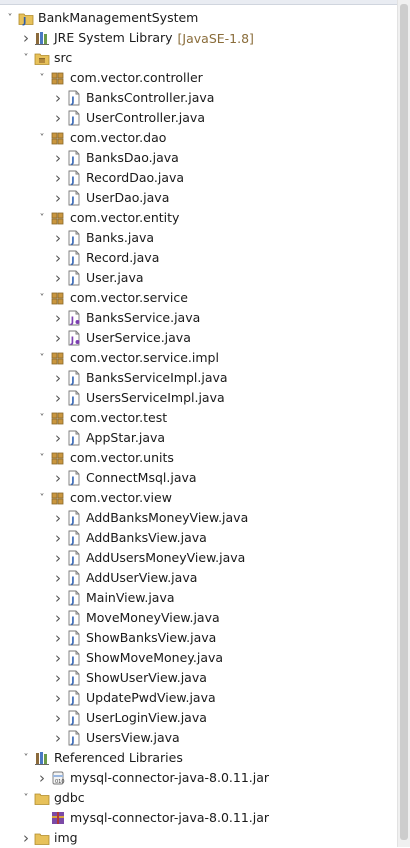 Image resolution: width=410 pixels, height=848 pixels. I want to click on tree-item: › J ShowBanksView.java, so click(199, 638).